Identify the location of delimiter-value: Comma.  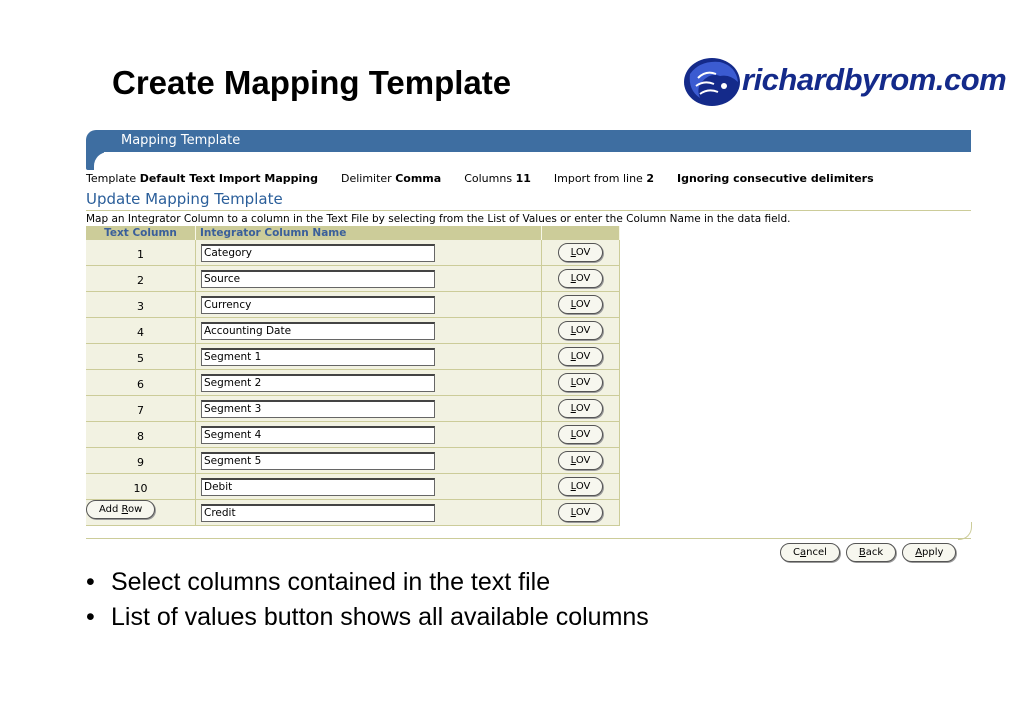
(418, 178).